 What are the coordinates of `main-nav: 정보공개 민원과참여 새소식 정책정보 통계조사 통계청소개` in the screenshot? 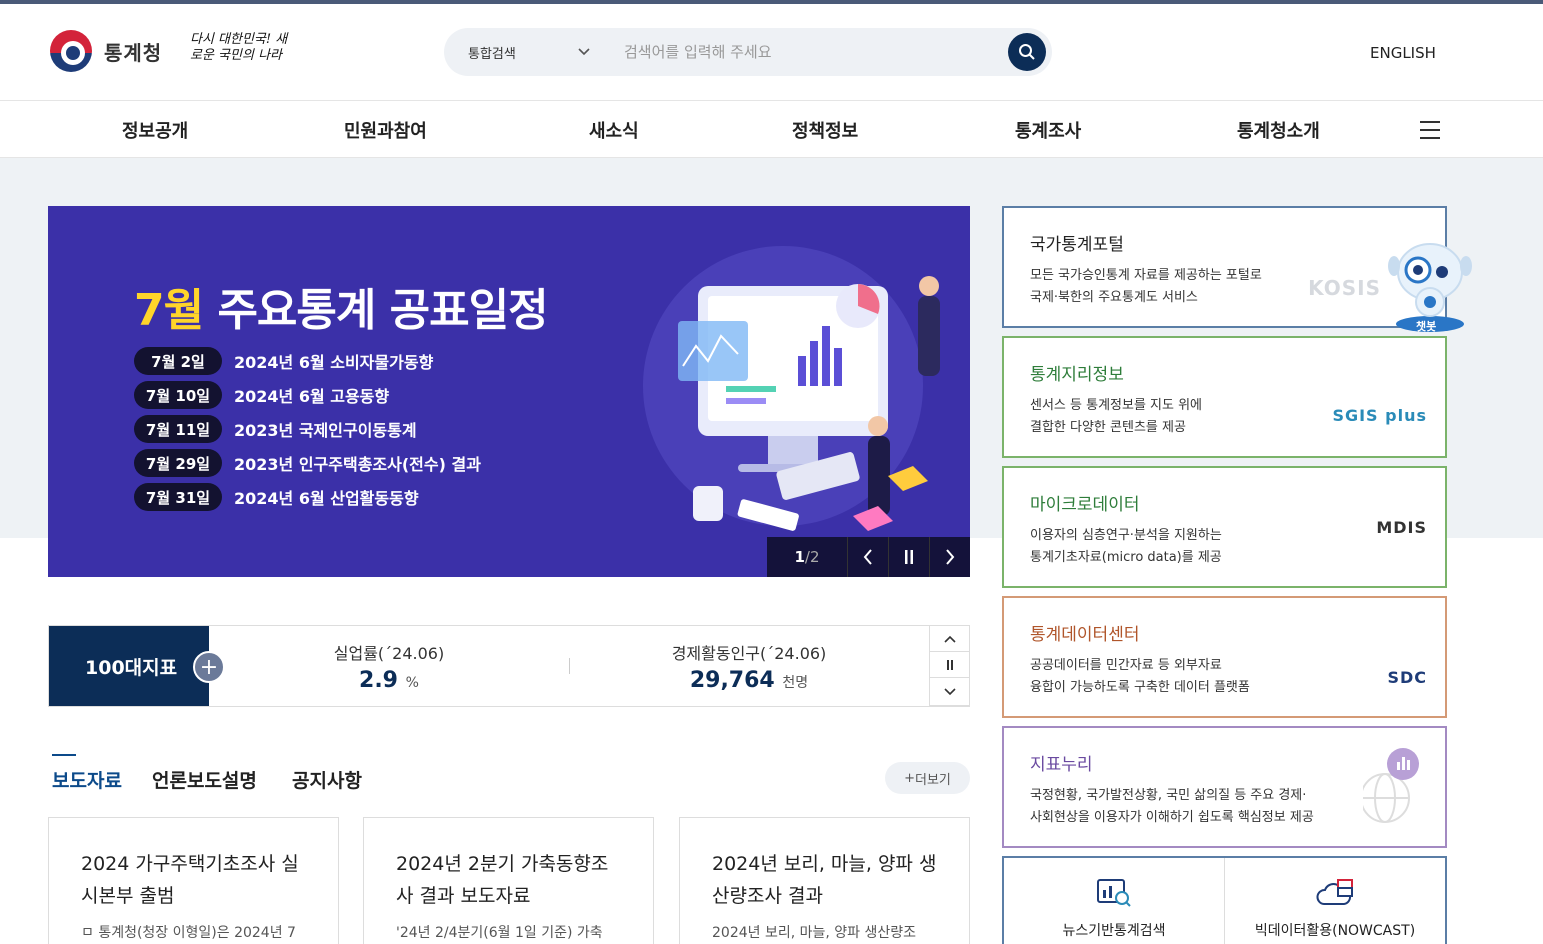 It's located at (771, 129).